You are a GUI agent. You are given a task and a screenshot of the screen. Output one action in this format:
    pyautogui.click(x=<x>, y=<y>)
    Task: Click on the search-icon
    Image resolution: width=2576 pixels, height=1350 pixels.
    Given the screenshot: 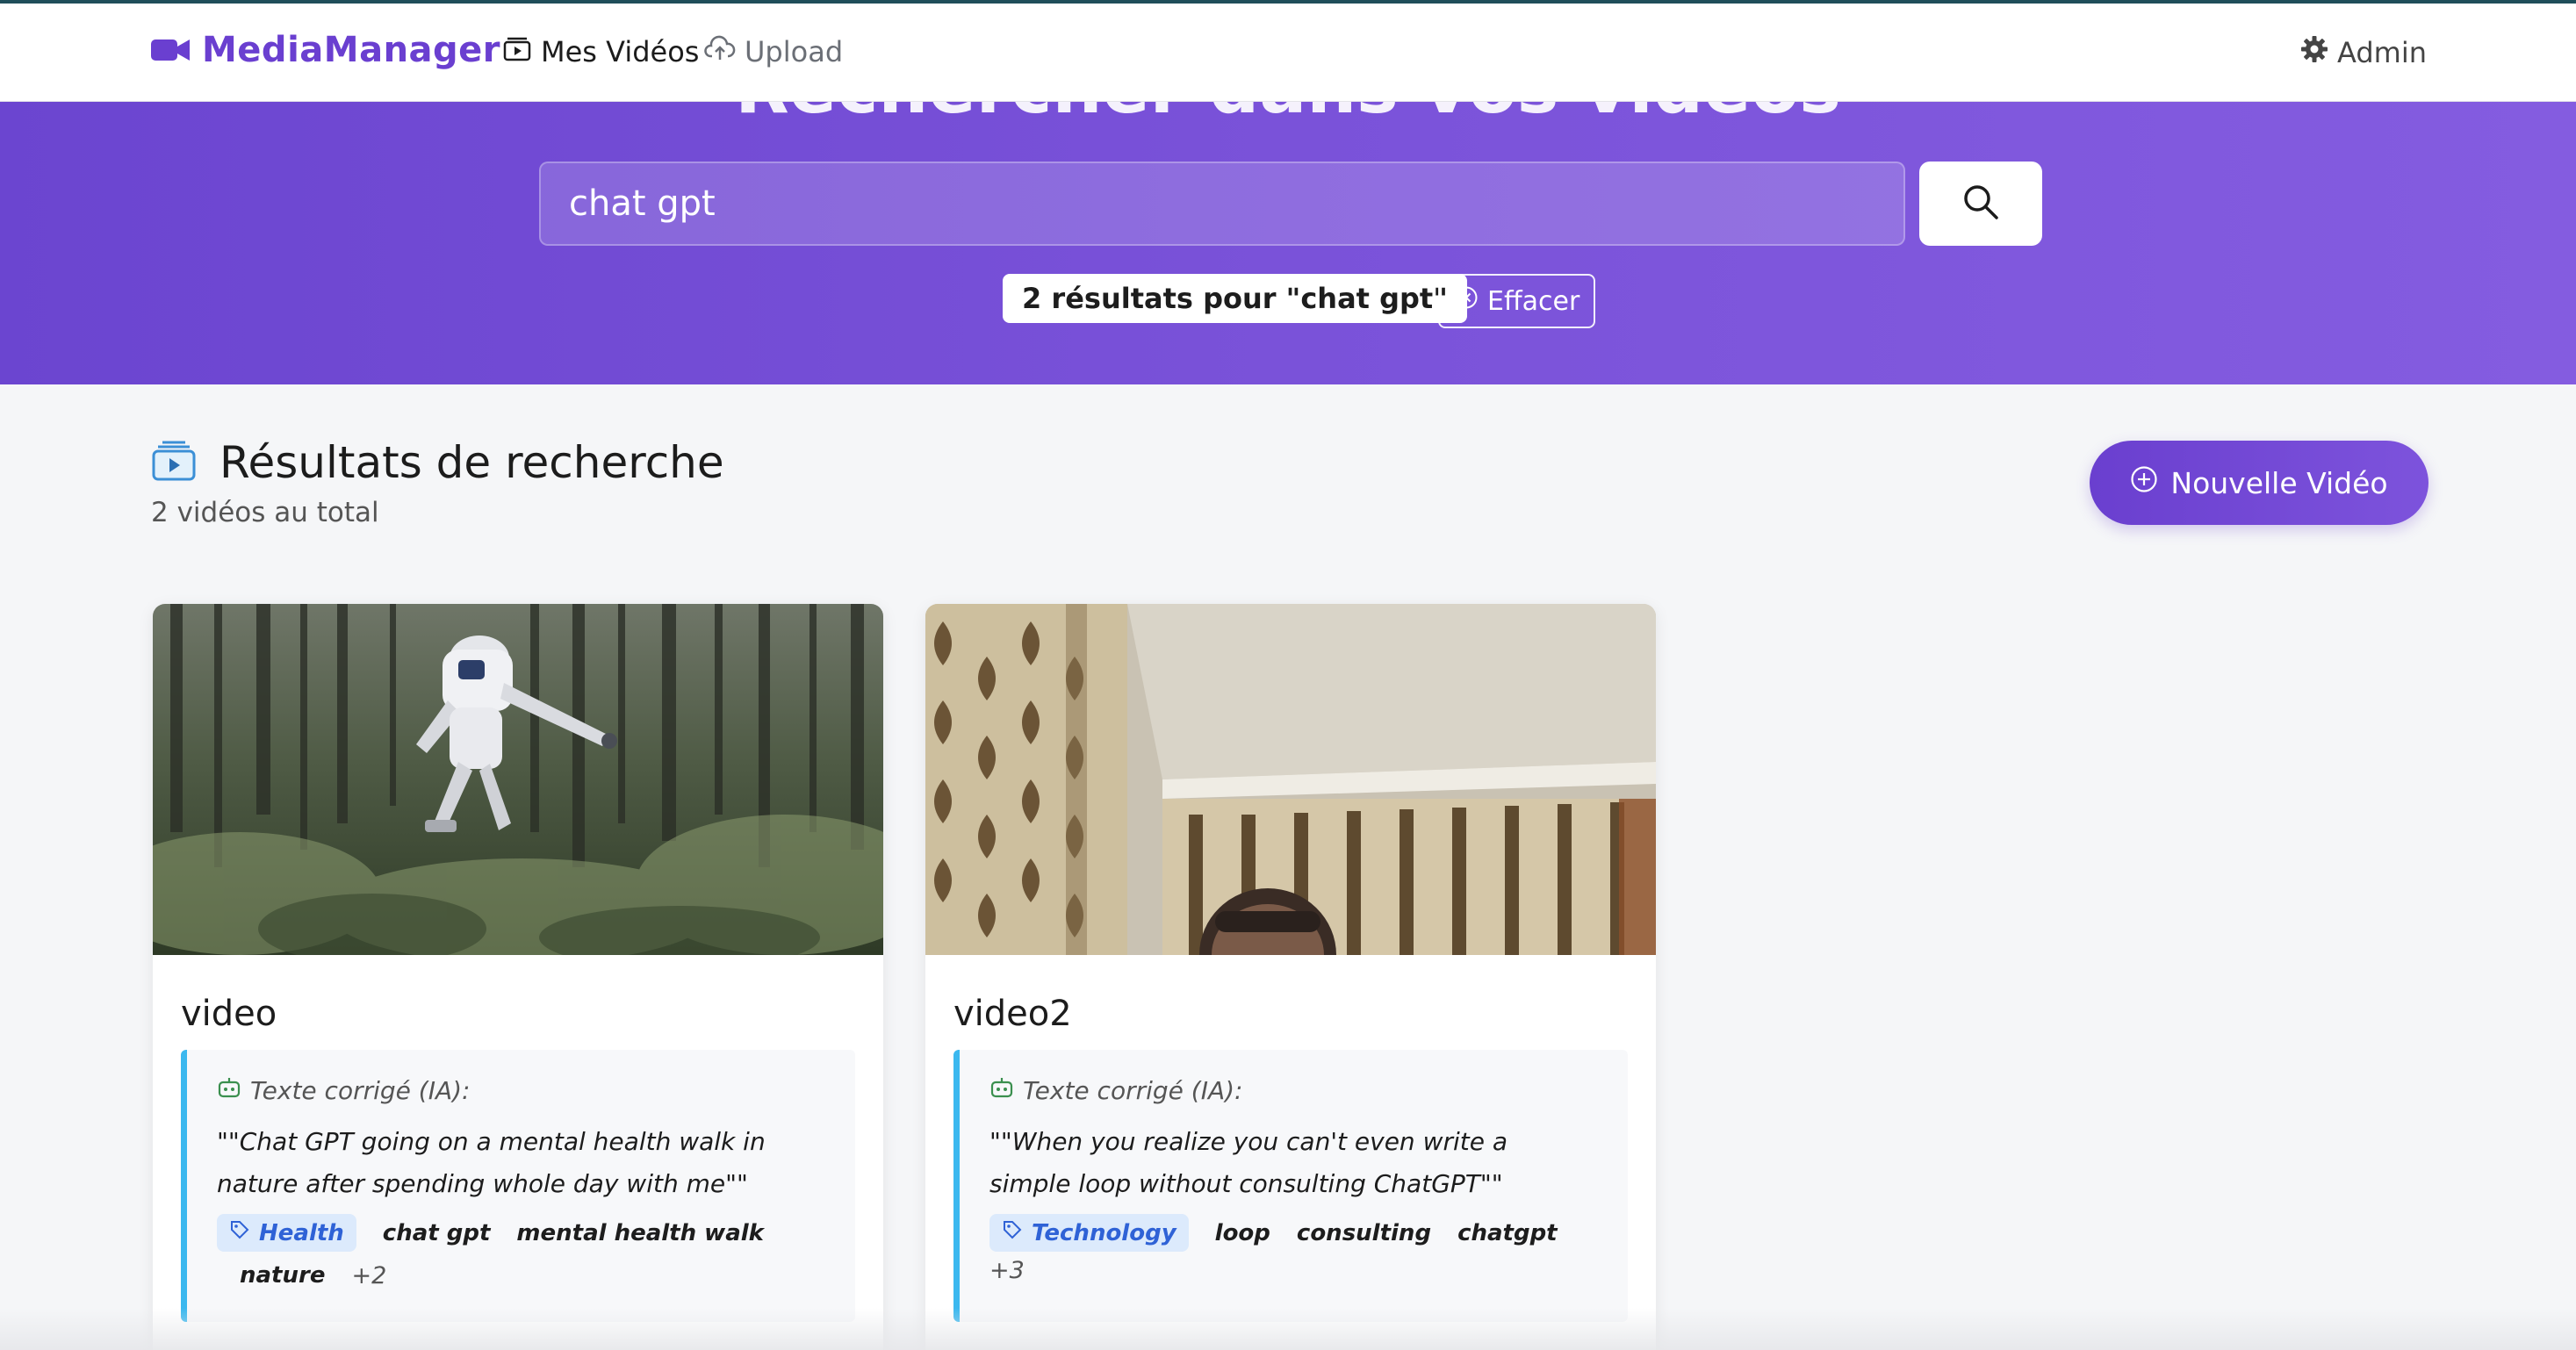 What is the action you would take?
    pyautogui.click(x=1981, y=203)
    